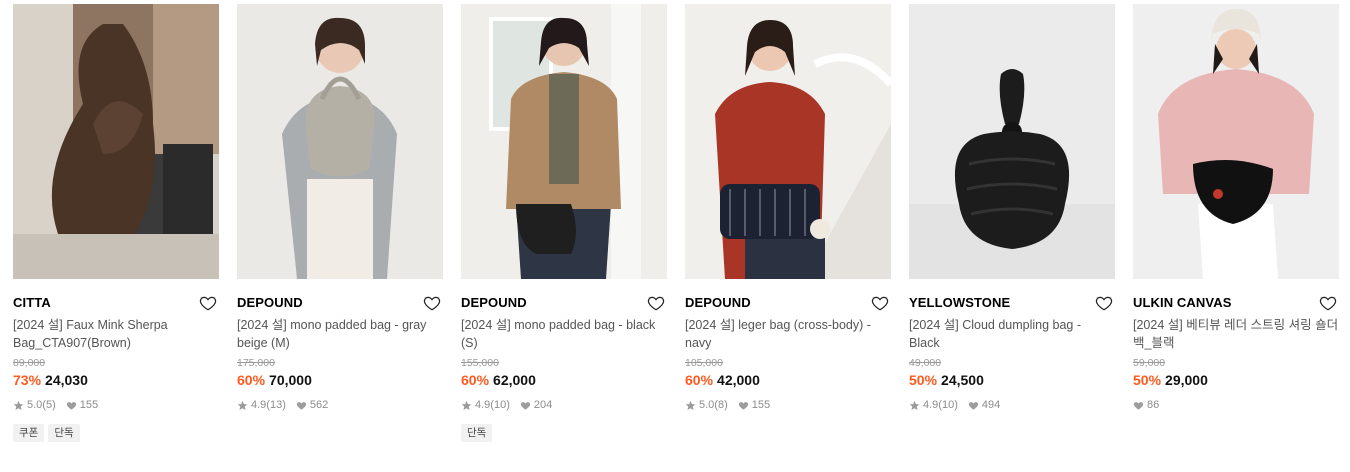  I want to click on brand-name: ULKIN CANVAS, so click(1236, 303).